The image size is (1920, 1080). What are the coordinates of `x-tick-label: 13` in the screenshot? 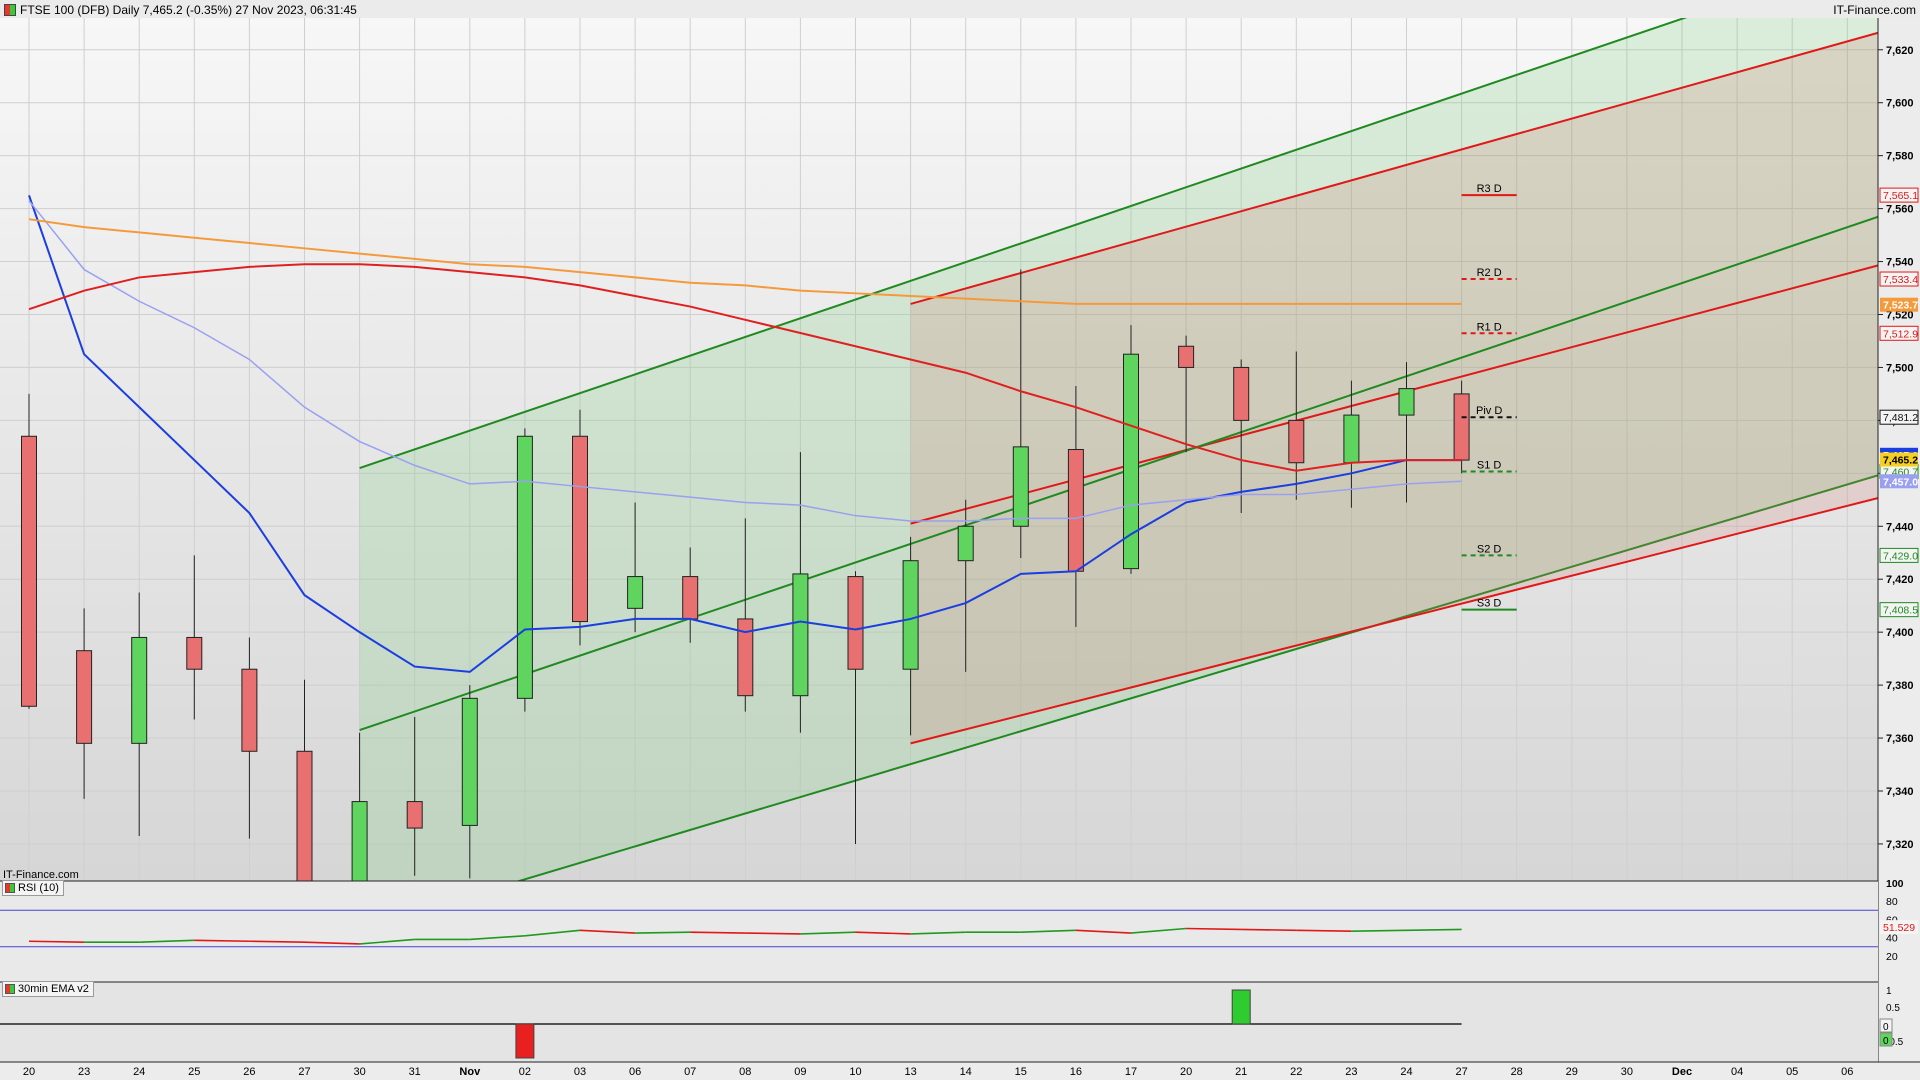 It's located at (910, 1072).